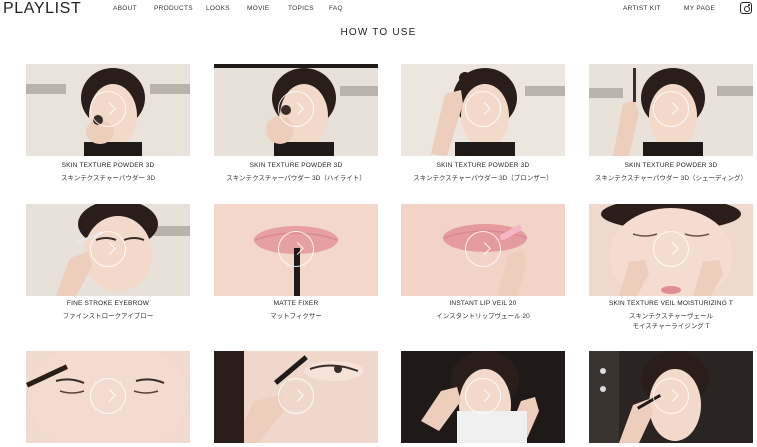 The image size is (757, 447). Describe the element at coordinates (483, 316) in the screenshot. I see `product-name-jp: インスタントリップヴェール 20` at that location.